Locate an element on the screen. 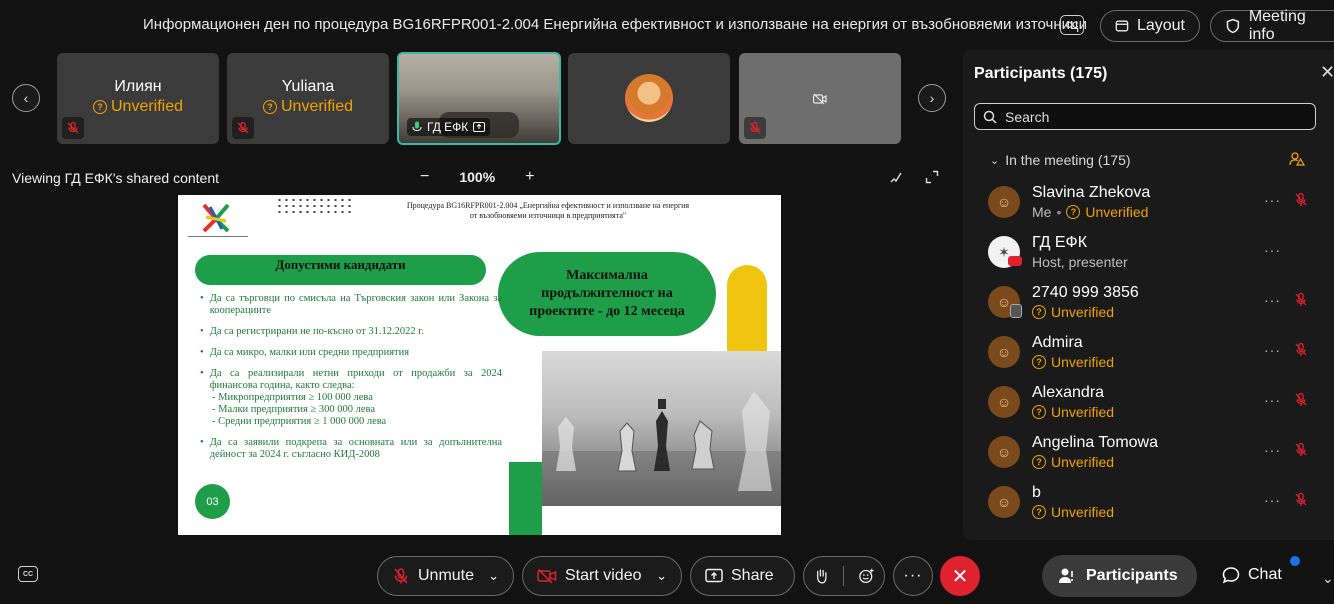  logo-icon is located at coordinates (216, 218).